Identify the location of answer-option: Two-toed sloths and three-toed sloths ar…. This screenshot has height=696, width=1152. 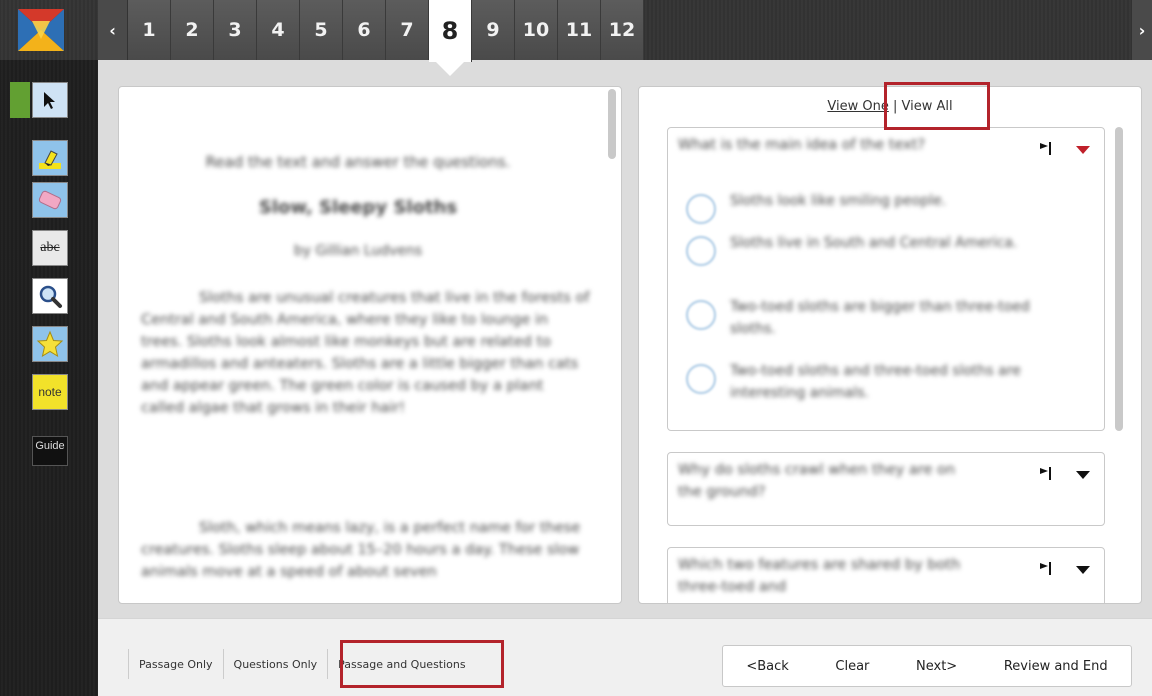
(886, 383).